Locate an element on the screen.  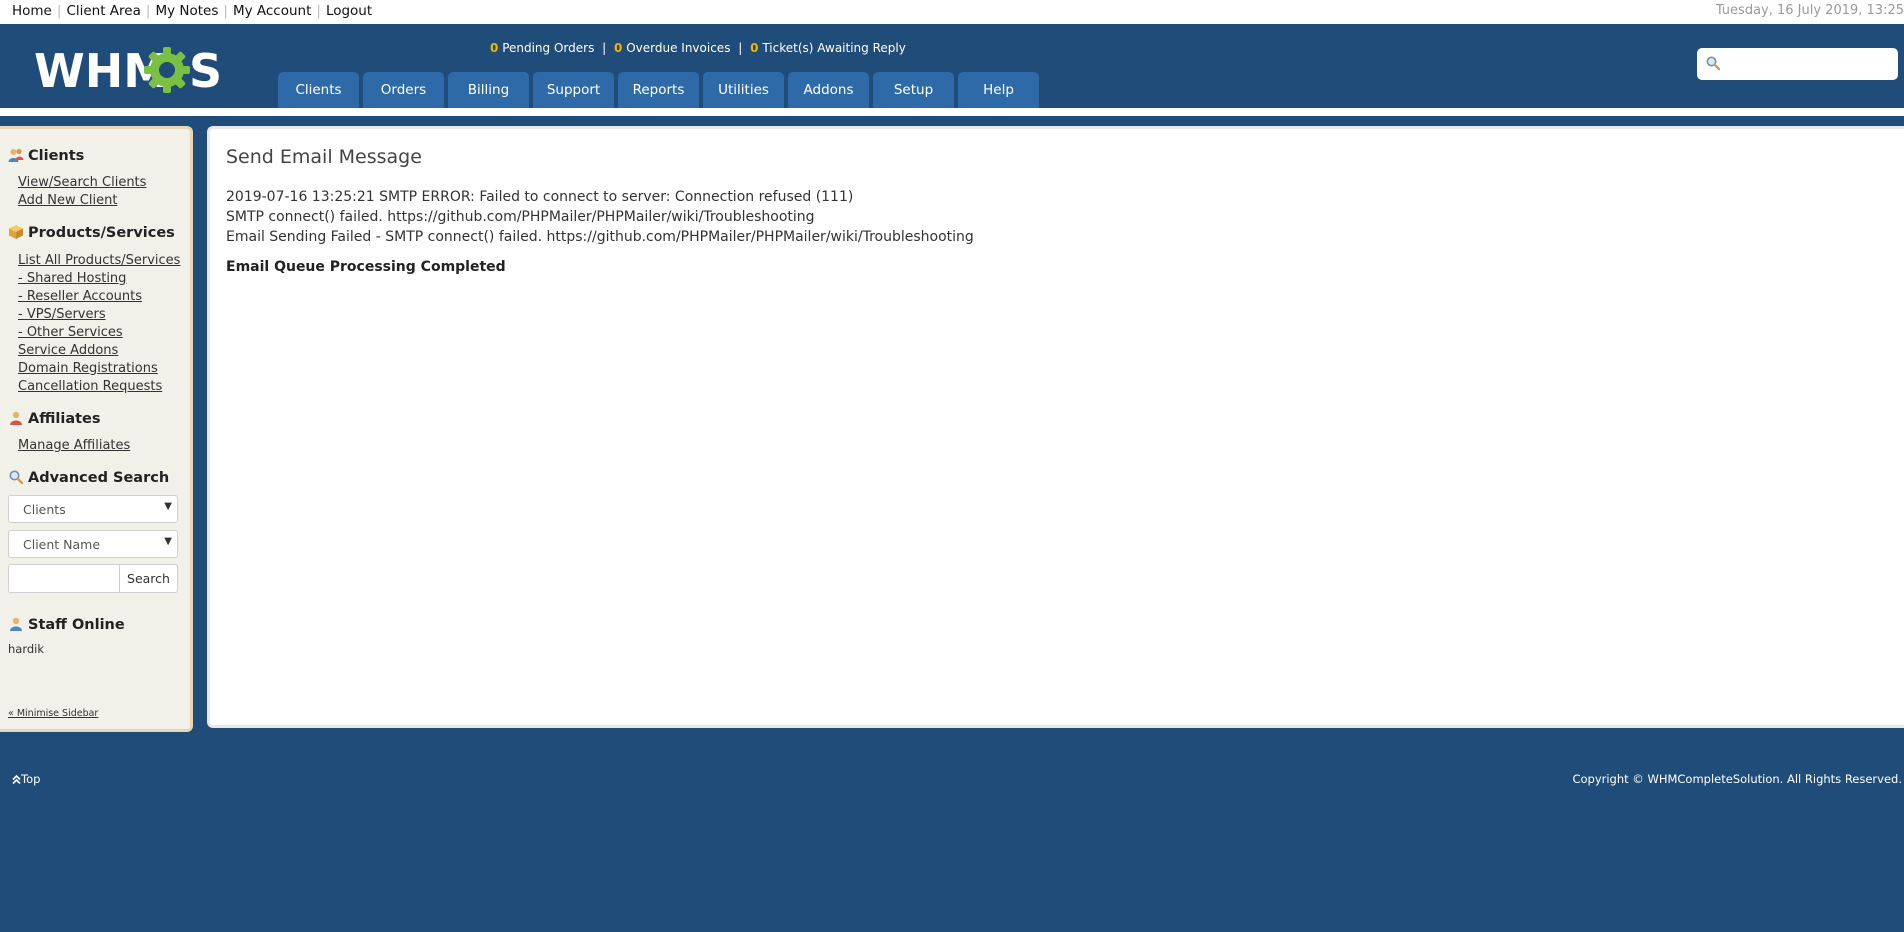
whmcs-logo: WHM S is located at coordinates (136, 68).